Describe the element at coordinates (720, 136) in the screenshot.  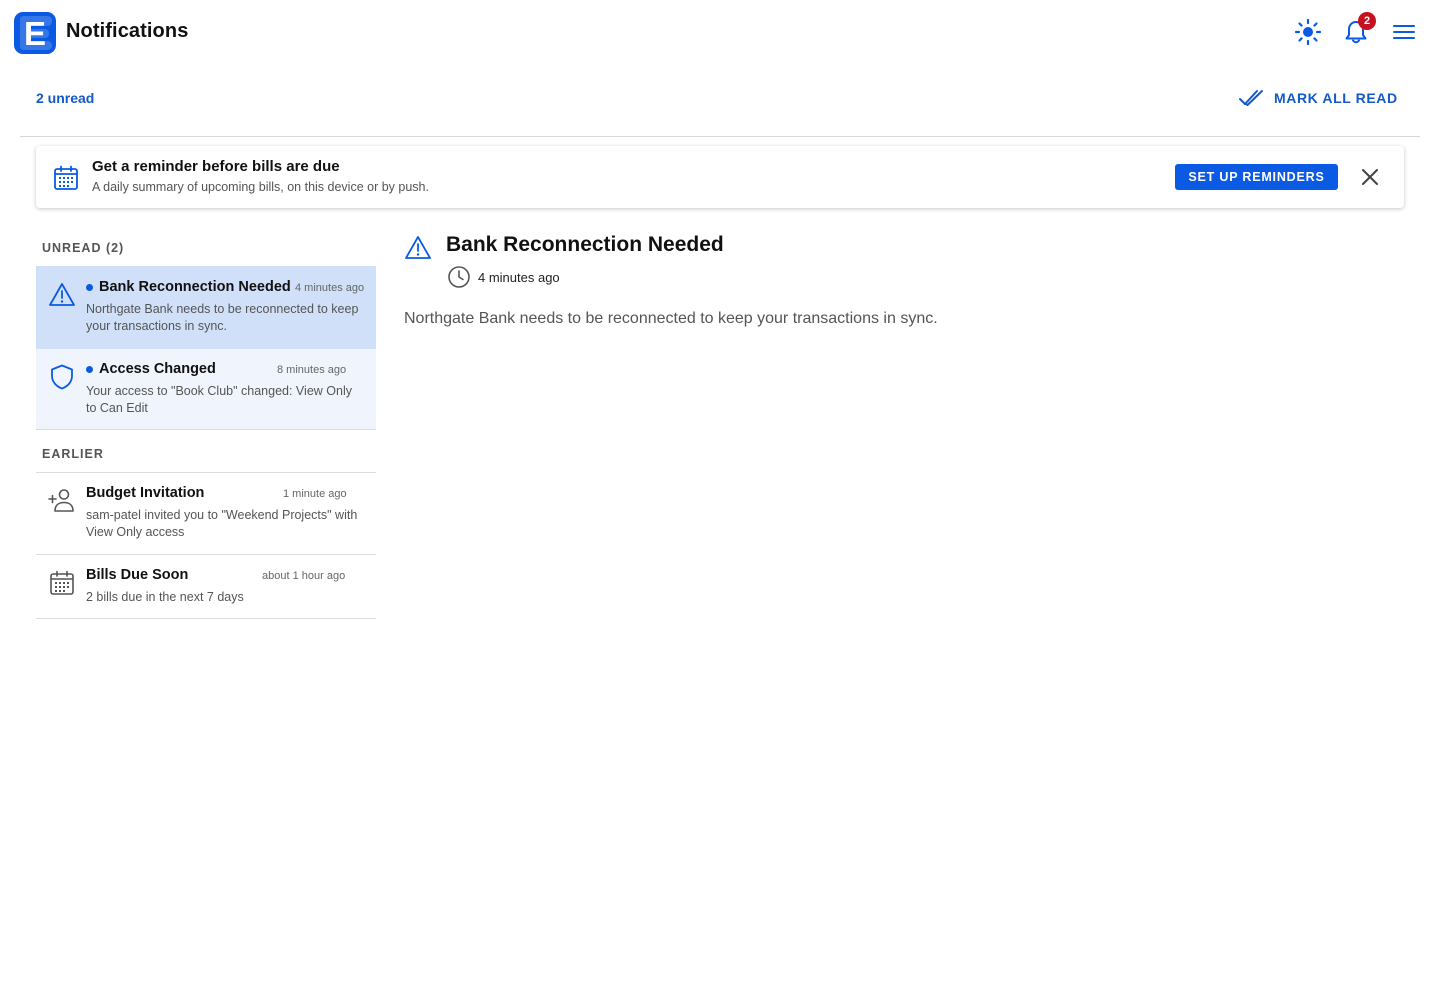
I see `toolbar-divider` at that location.